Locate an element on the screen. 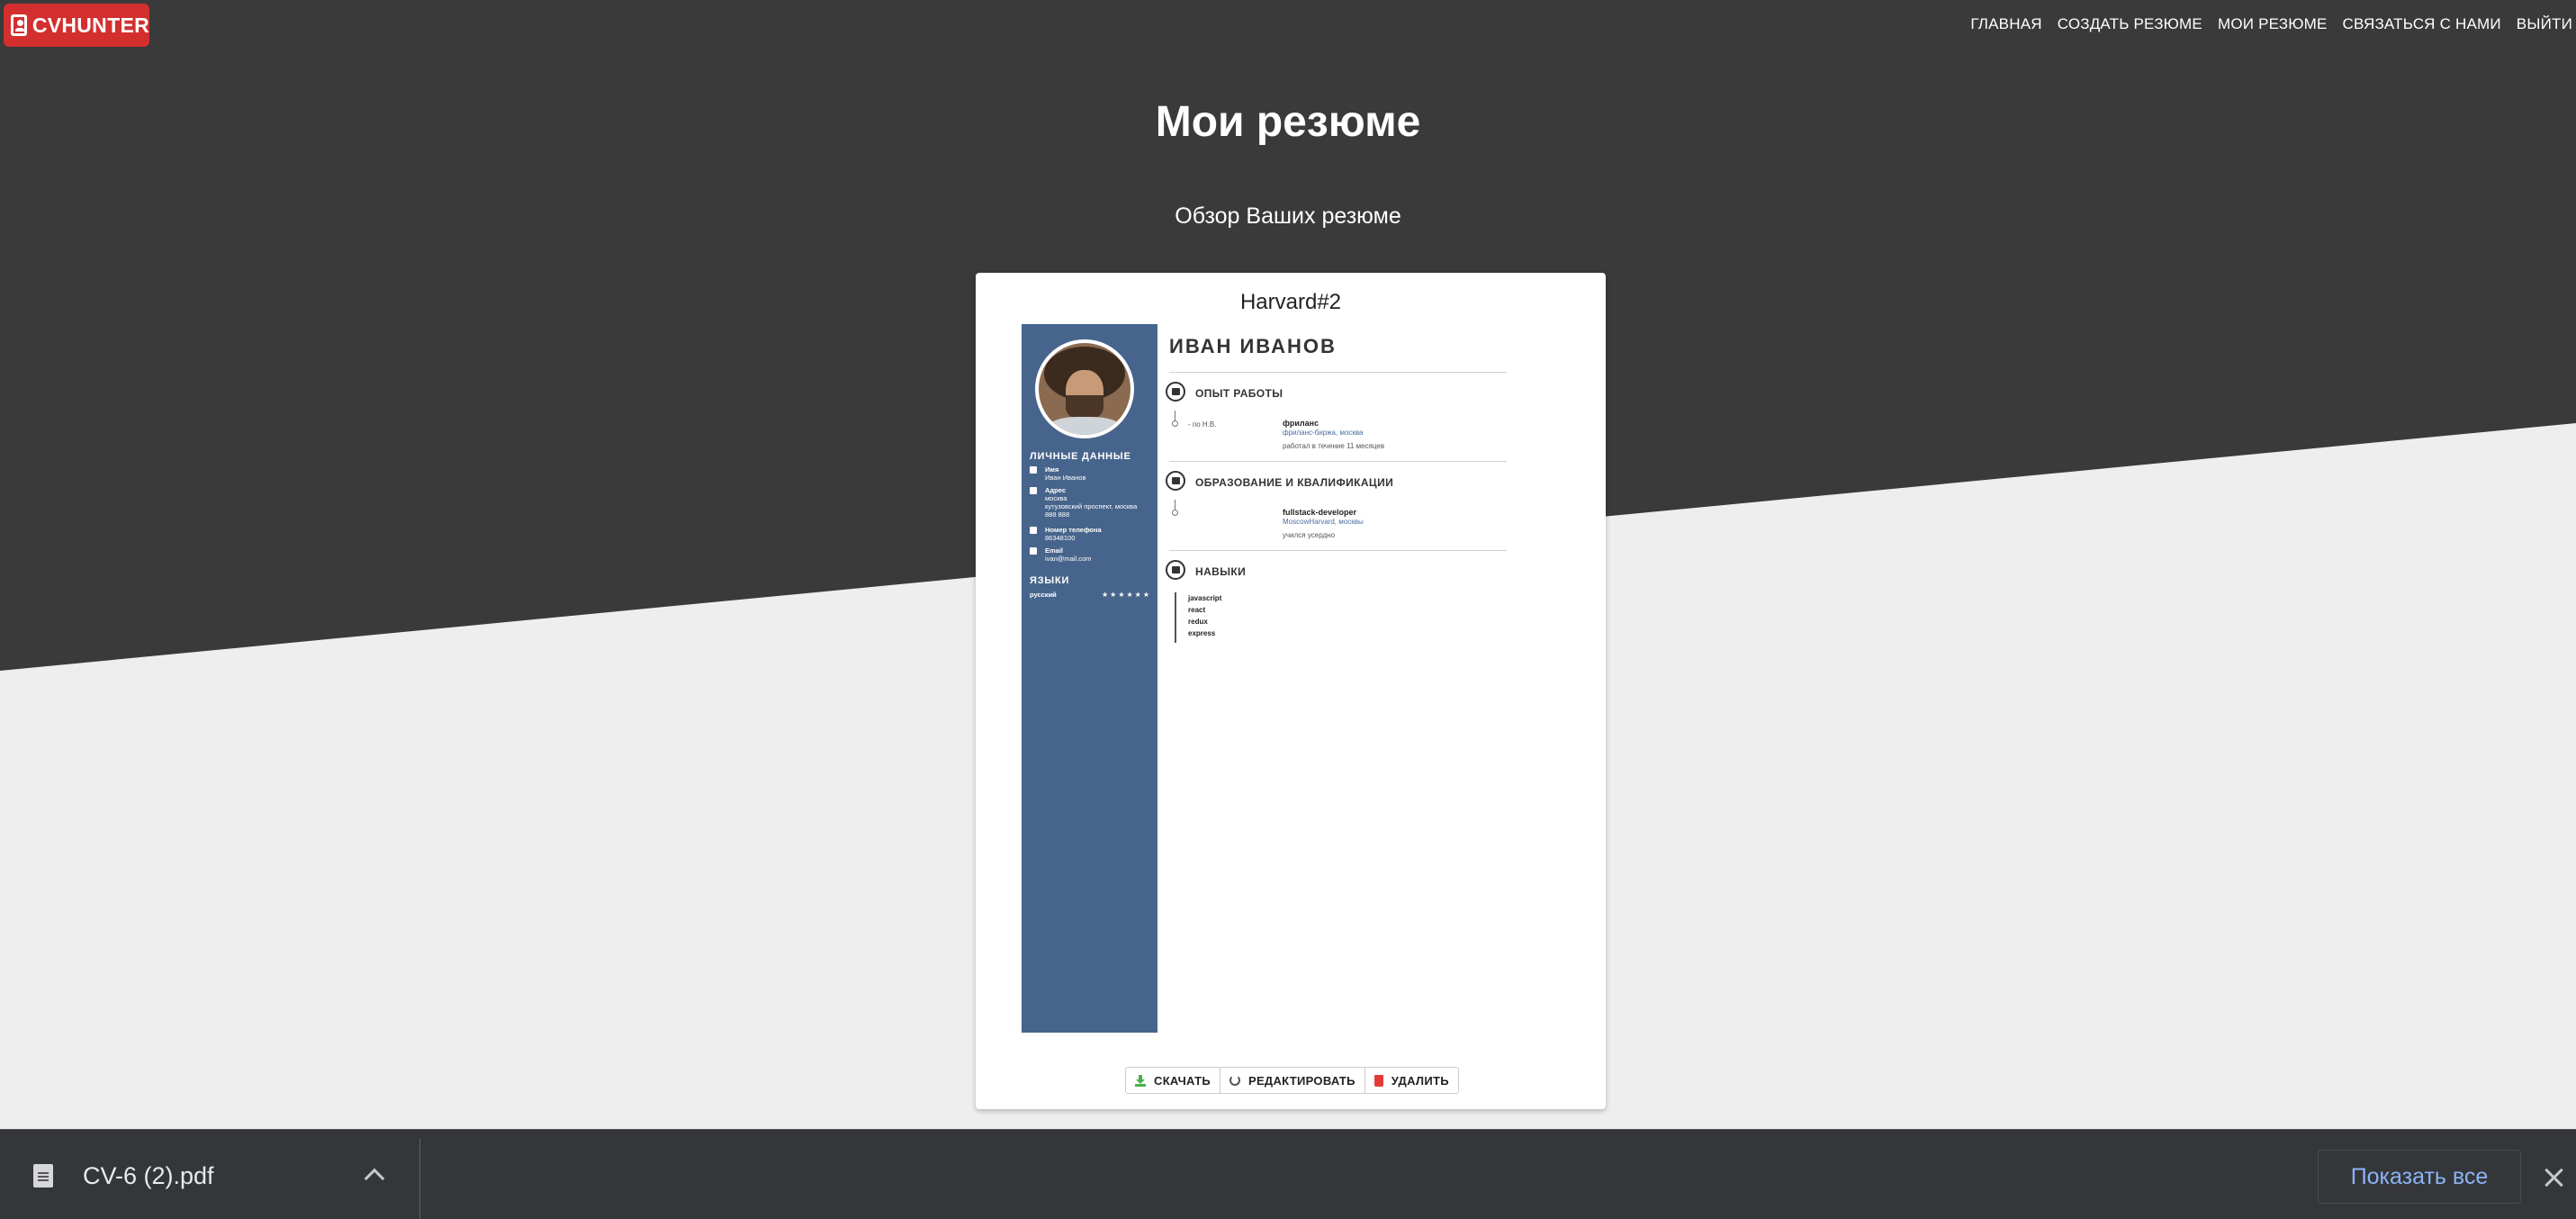  show-all-button: Показать все is located at coordinates (2419, 1177).